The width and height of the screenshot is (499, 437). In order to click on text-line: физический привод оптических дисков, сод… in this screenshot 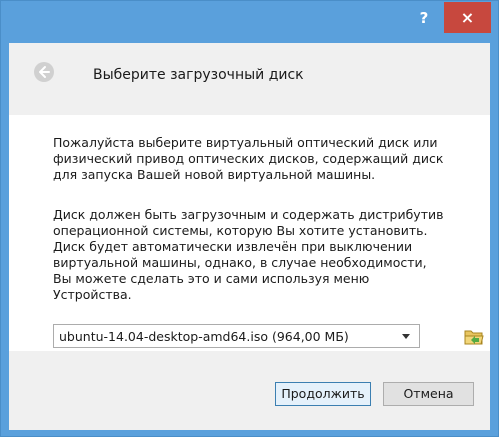, I will do `click(248, 158)`.